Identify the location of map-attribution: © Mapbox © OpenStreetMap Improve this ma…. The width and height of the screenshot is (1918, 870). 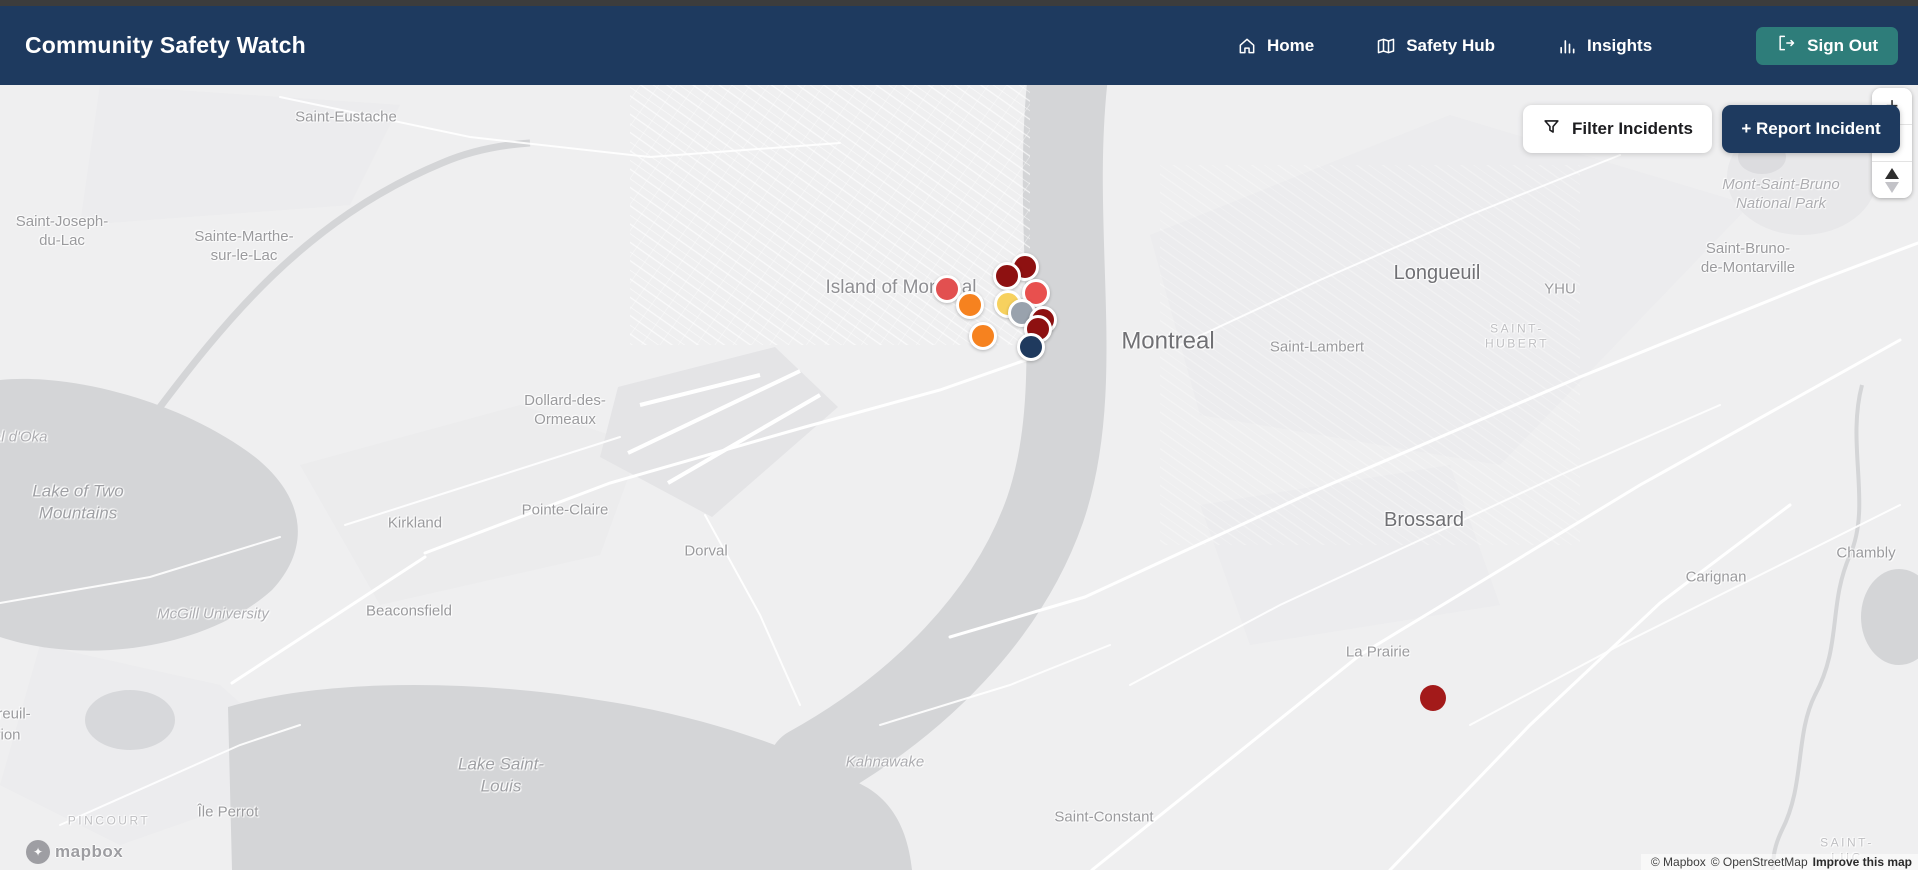
(1779, 862).